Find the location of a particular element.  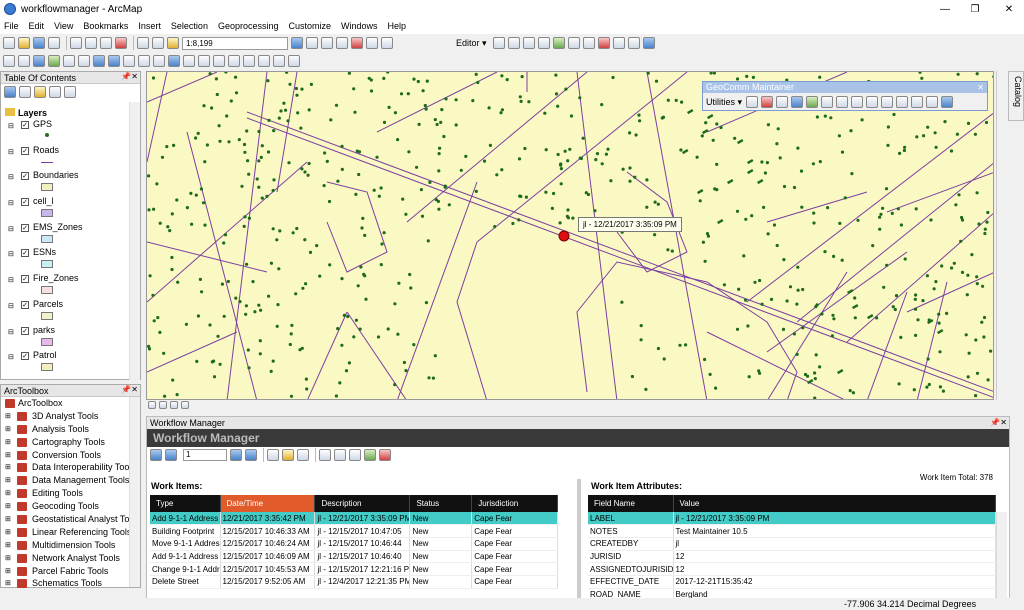

assign-icon is located at coordinates (355, 455).